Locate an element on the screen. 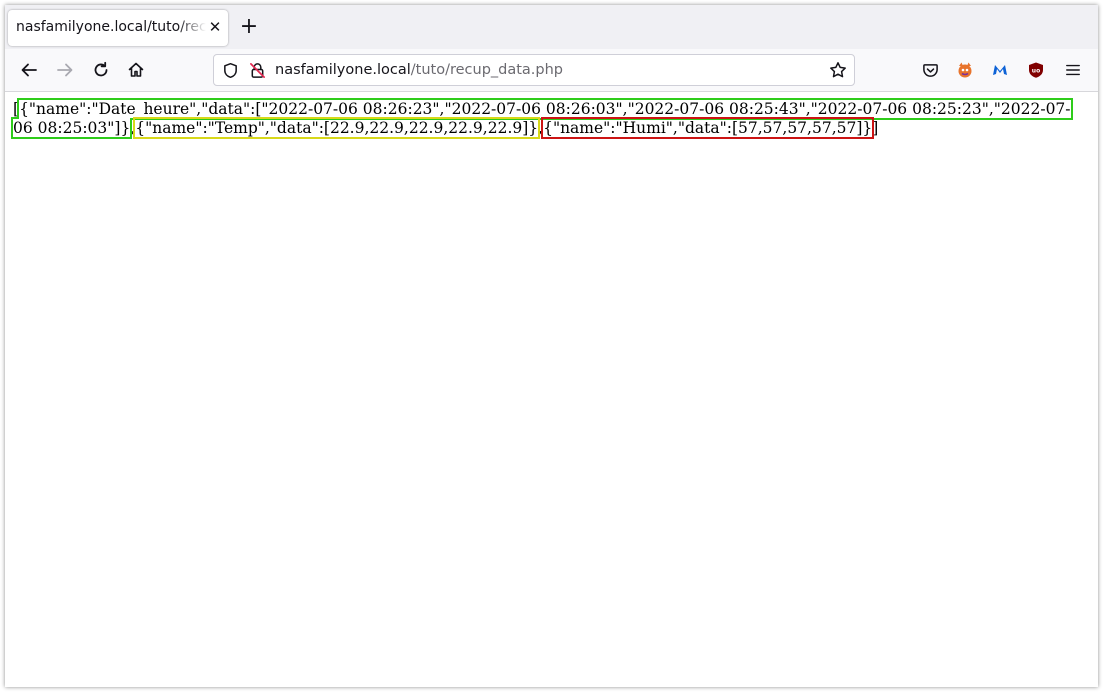 This screenshot has width=1106, height=695. back-arrow-icon is located at coordinates (29, 70).